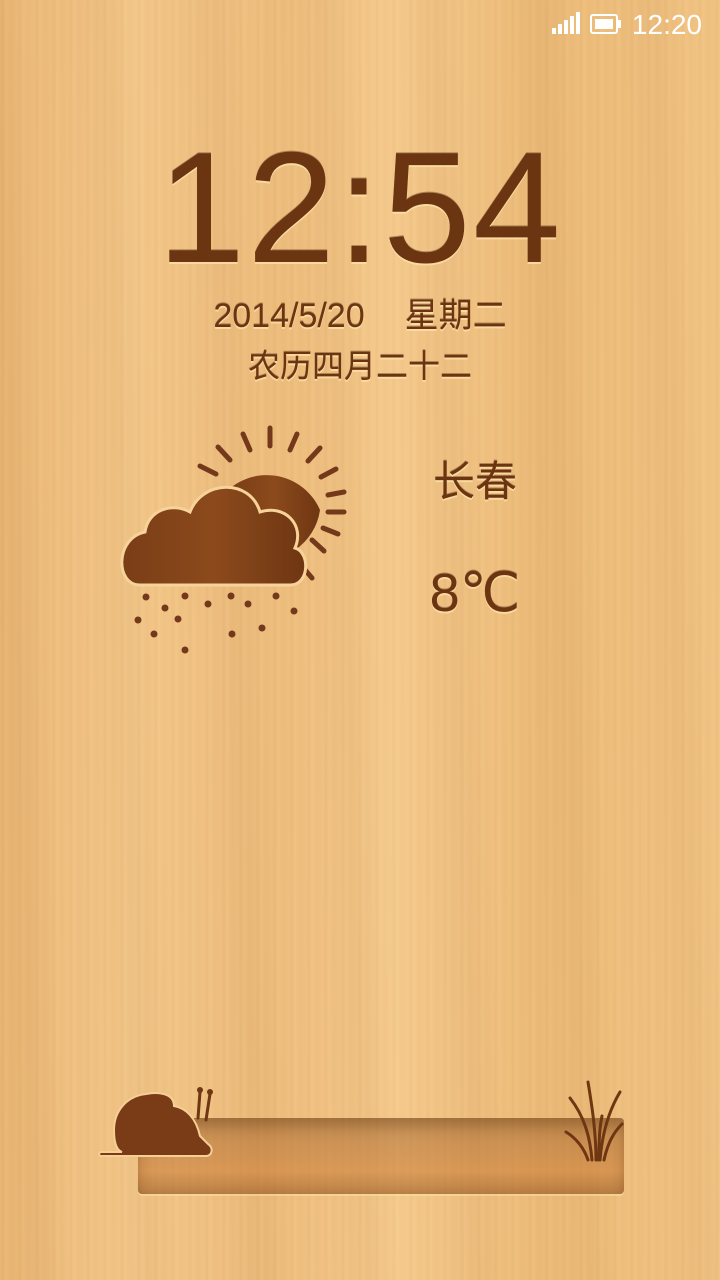  I want to click on signal-icon, so click(565, 25).